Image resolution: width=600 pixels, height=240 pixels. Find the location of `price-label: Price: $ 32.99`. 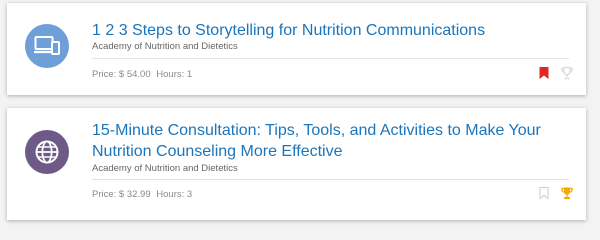

price-label: Price: $ 32.99 is located at coordinates (121, 194).